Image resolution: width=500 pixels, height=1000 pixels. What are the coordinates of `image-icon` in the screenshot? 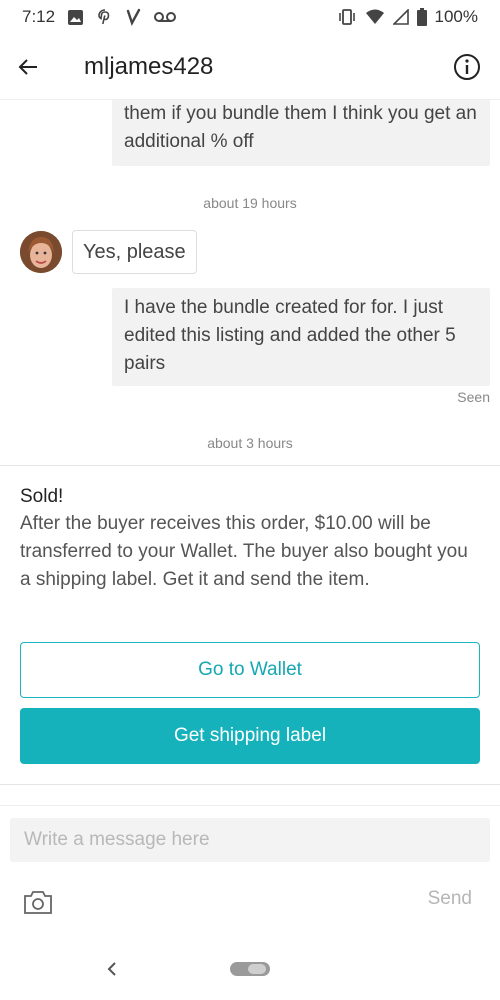 It's located at (75, 17).